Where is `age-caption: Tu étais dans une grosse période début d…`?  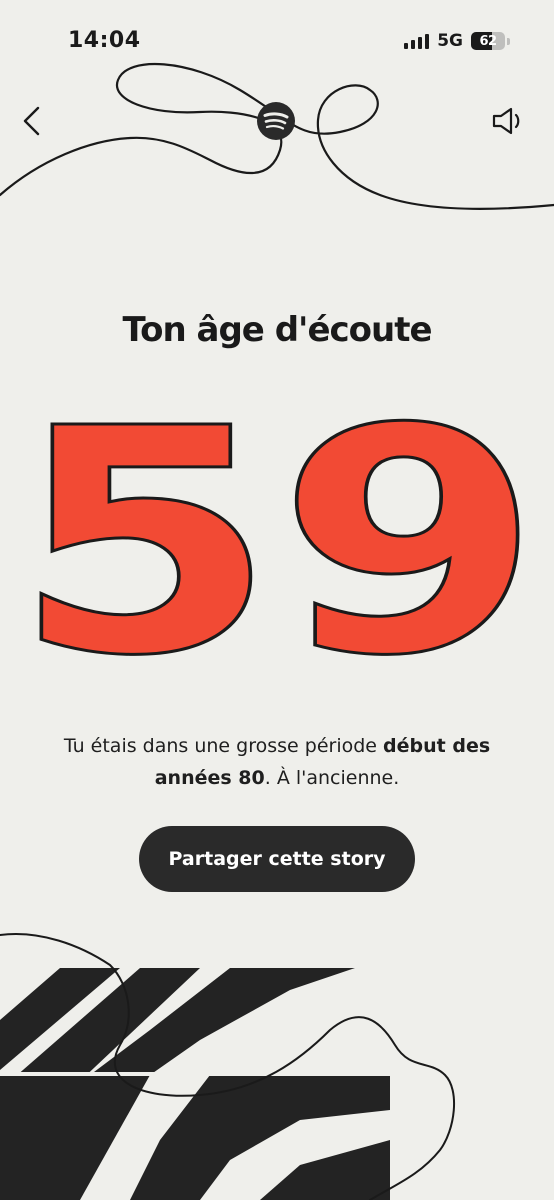 age-caption: Tu étais dans une grosse période début d… is located at coordinates (277, 762).